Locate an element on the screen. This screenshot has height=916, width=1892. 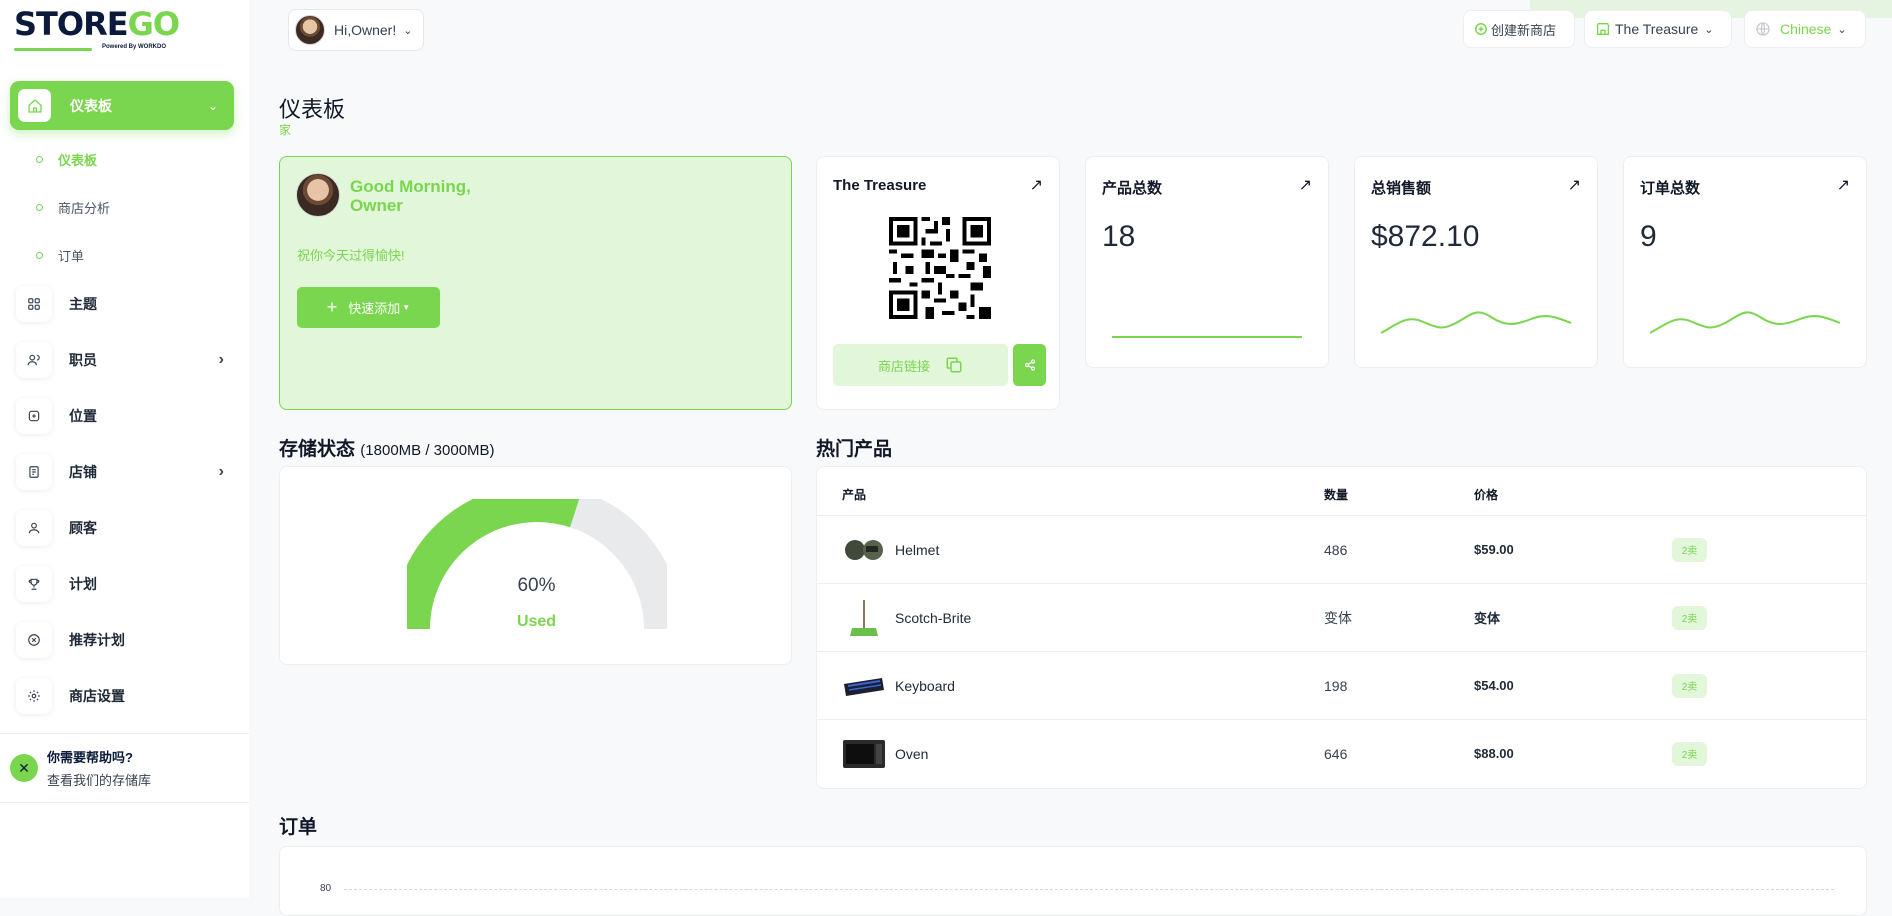
gridline is located at coordinates (1089, 889).